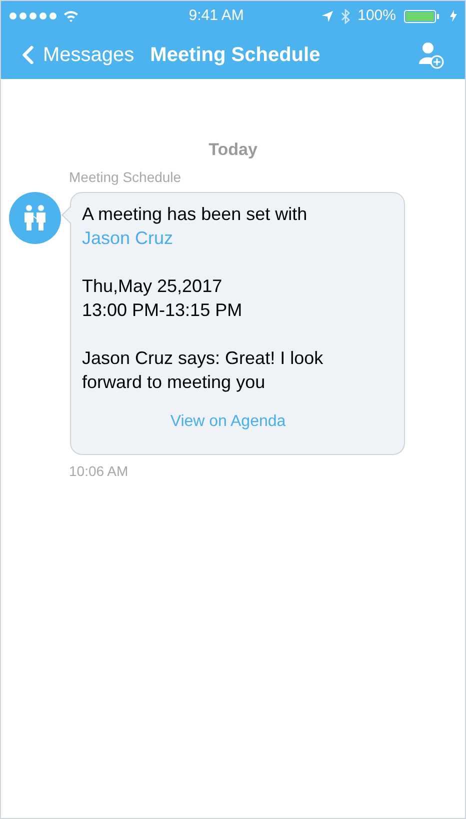  I want to click on wifi-icon, so click(71, 16).